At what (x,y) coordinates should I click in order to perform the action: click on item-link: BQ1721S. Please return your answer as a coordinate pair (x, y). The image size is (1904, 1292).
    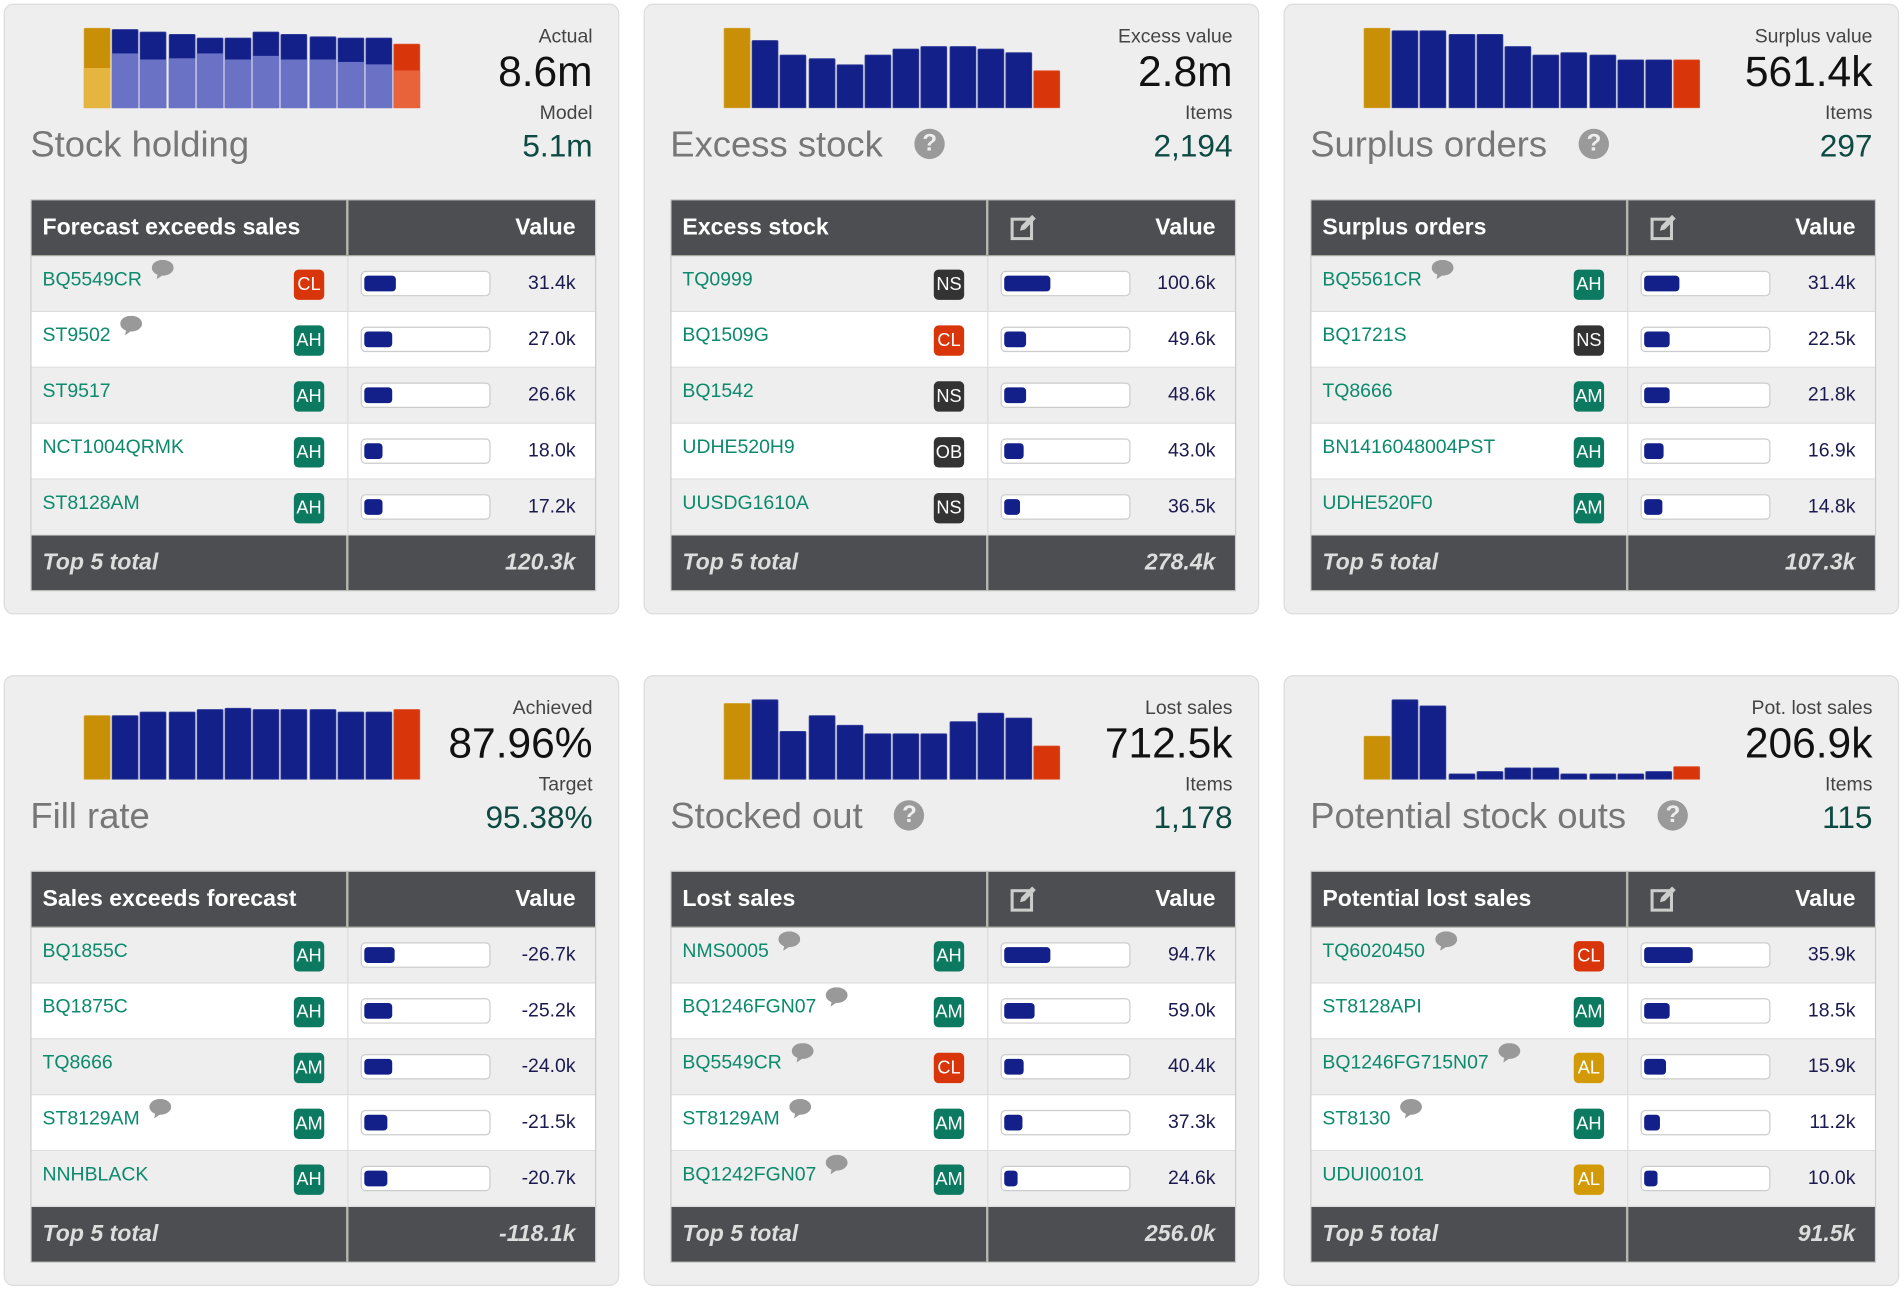
    Looking at the image, I should click on (1364, 336).